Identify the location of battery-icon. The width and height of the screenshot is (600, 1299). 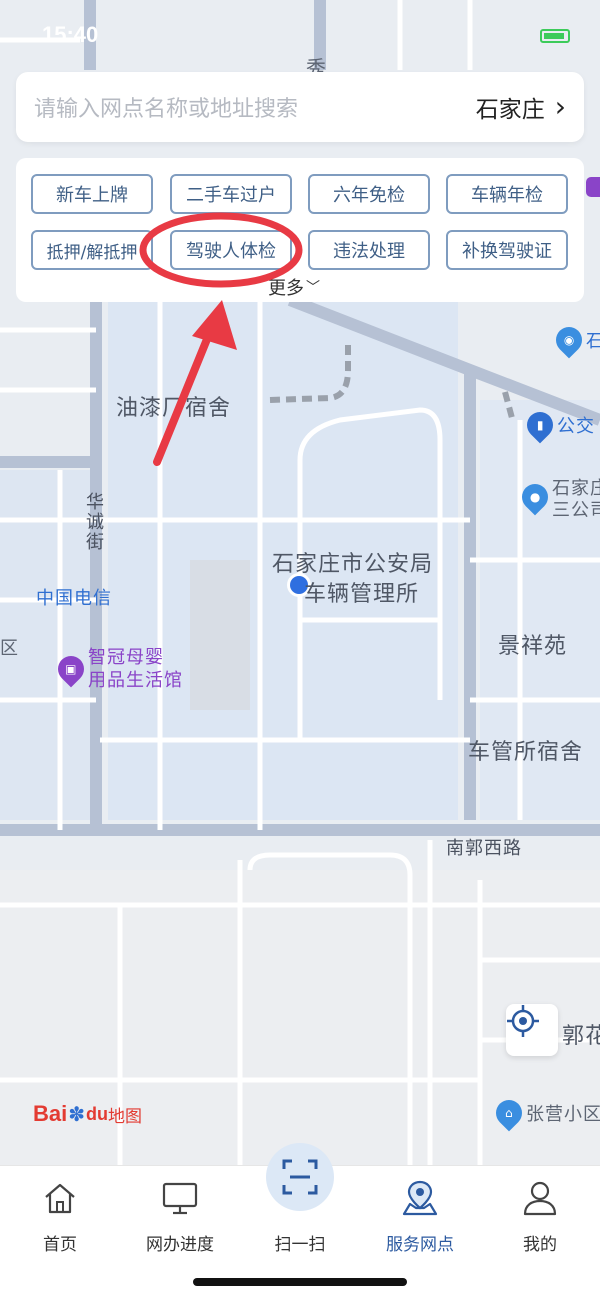
(555, 36).